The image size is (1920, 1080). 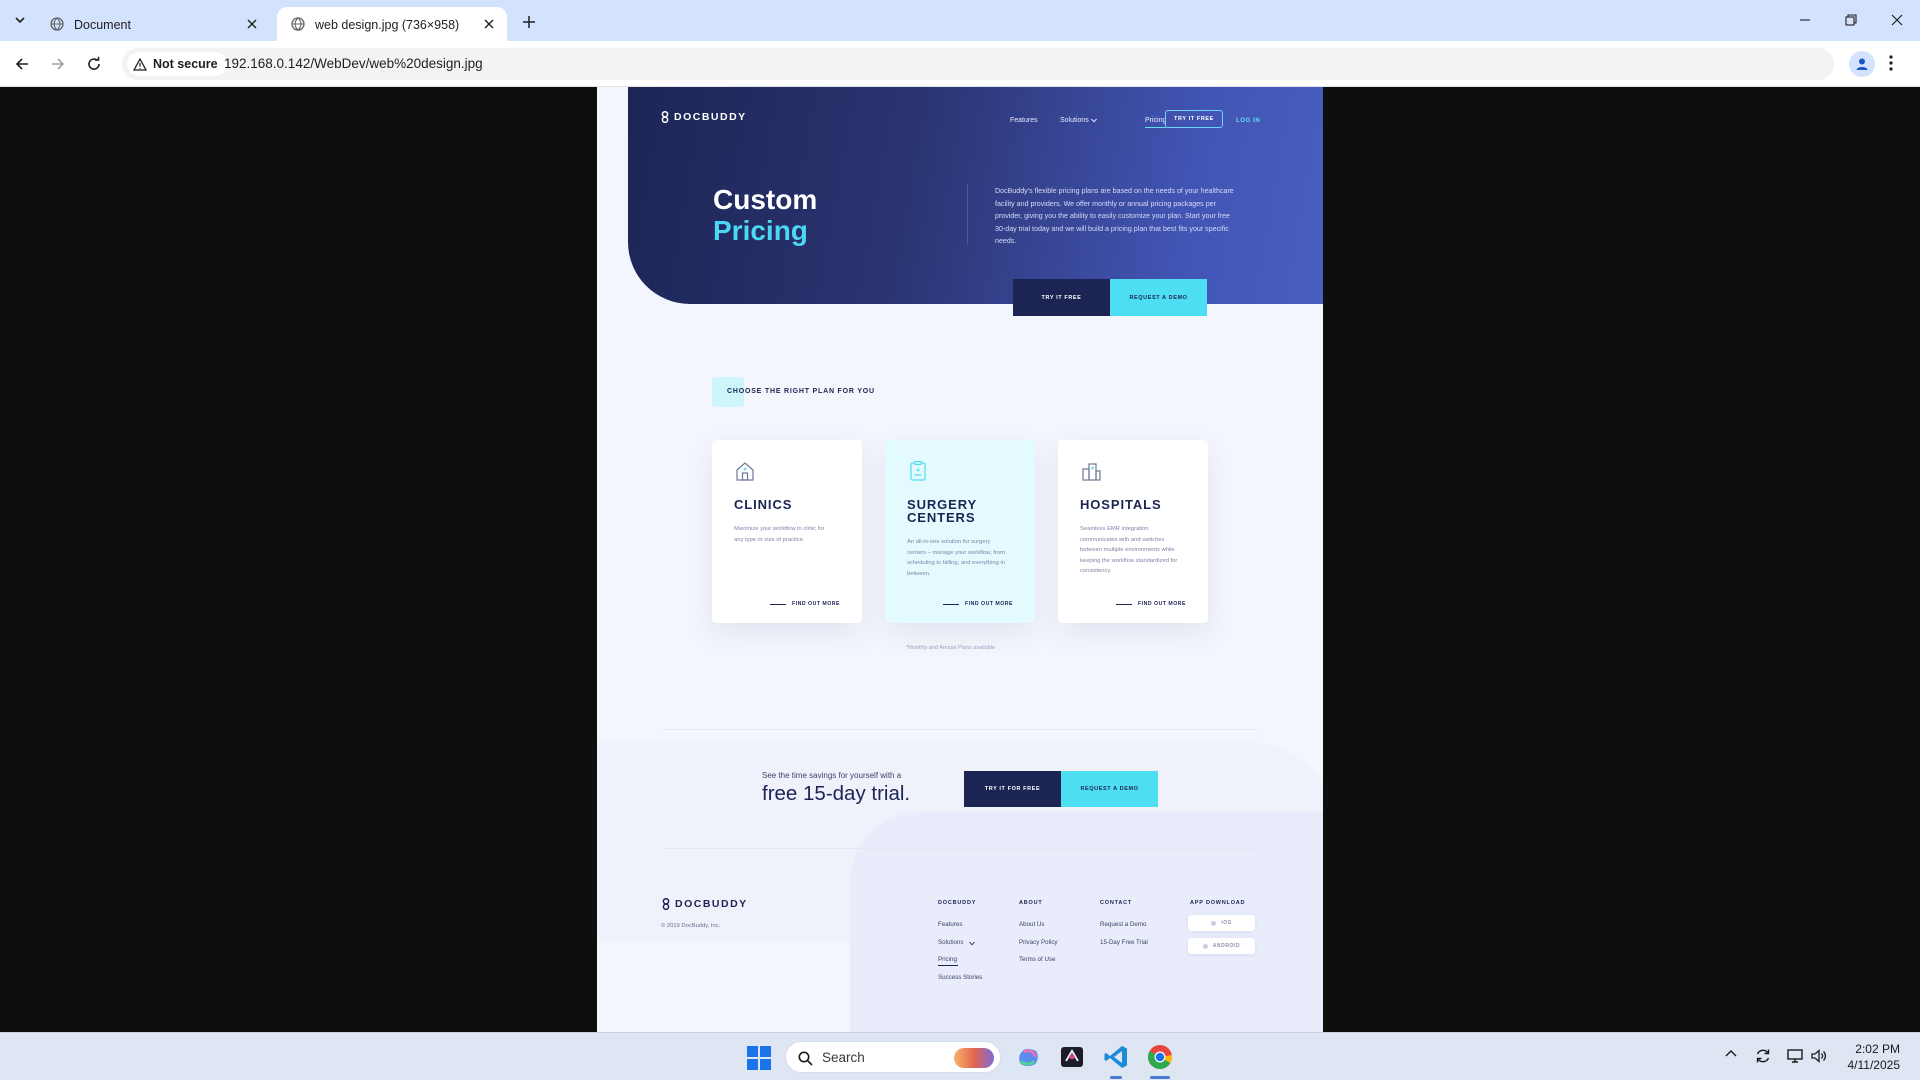 I want to click on copilot-icon, so click(x=1028, y=1057).